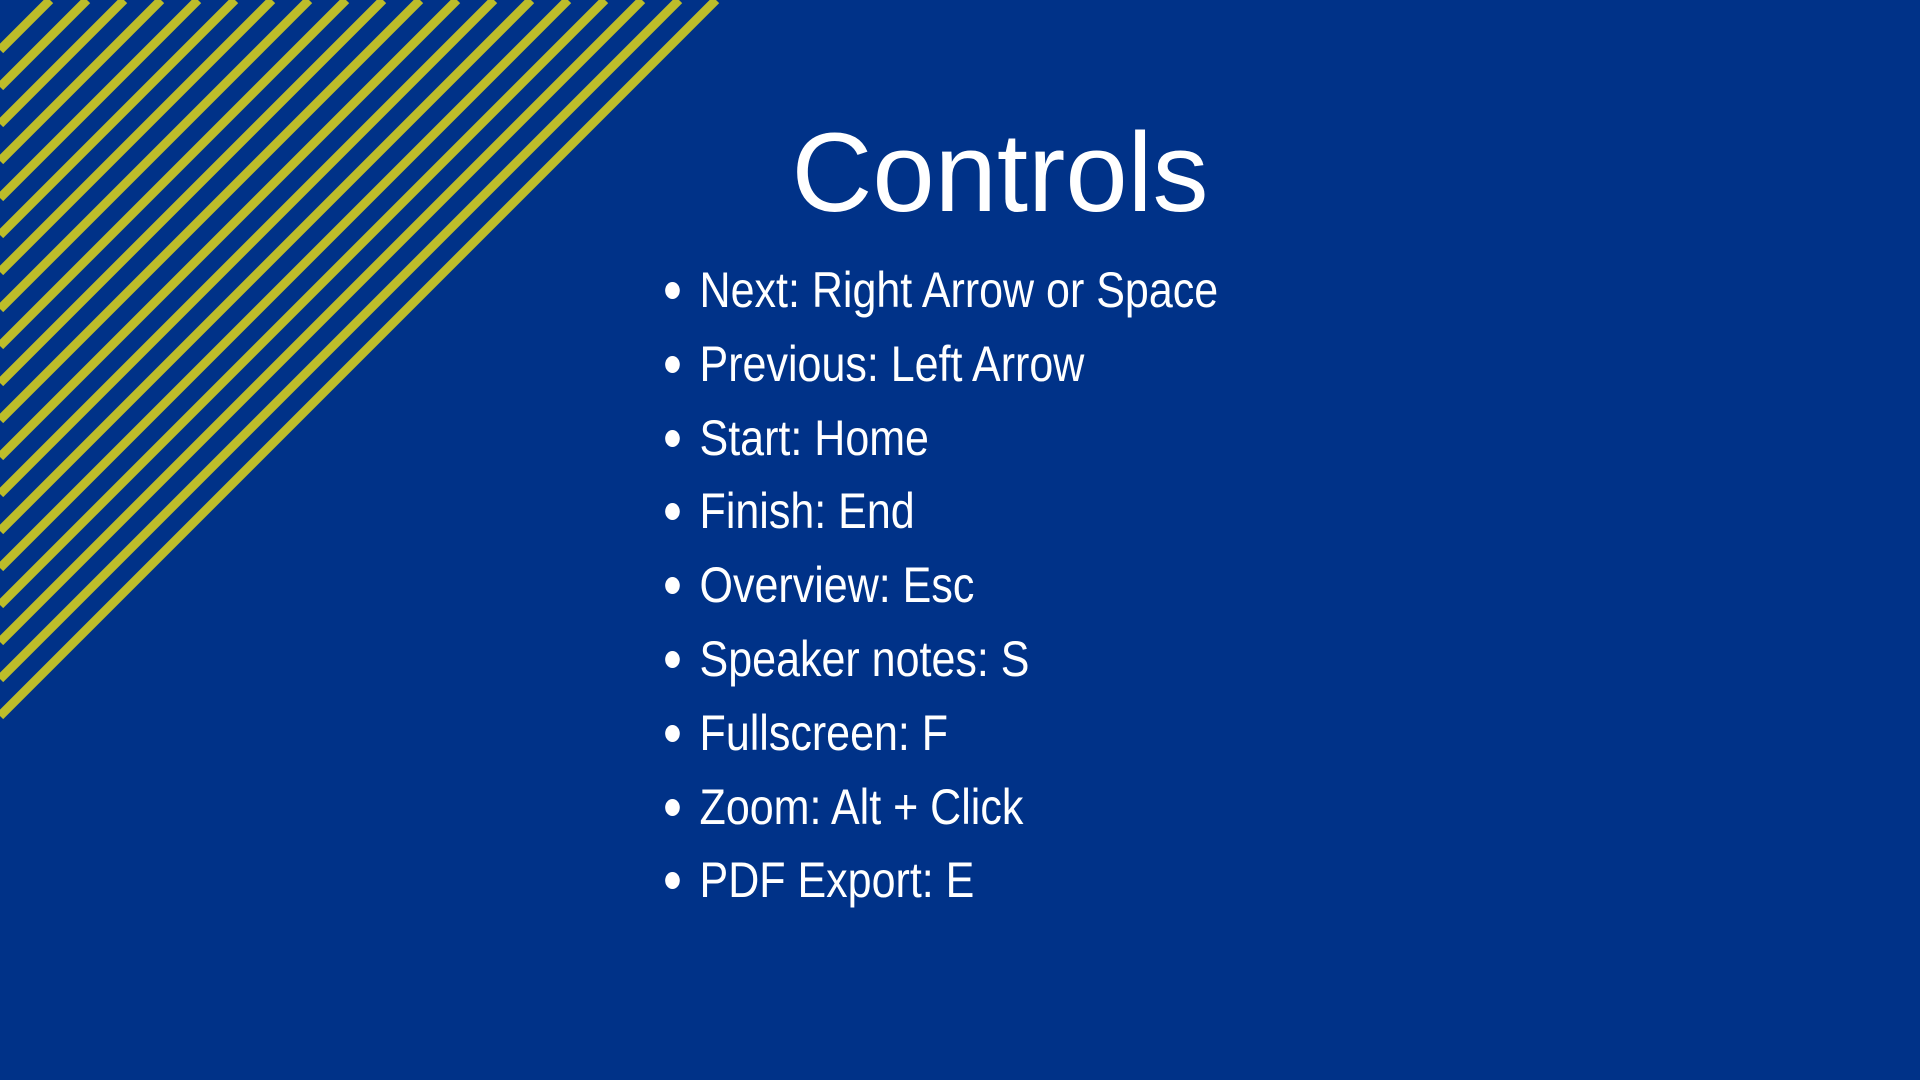 The height and width of the screenshot is (1080, 1920). I want to click on list-item-text: Speaker notes: S, so click(864, 658).